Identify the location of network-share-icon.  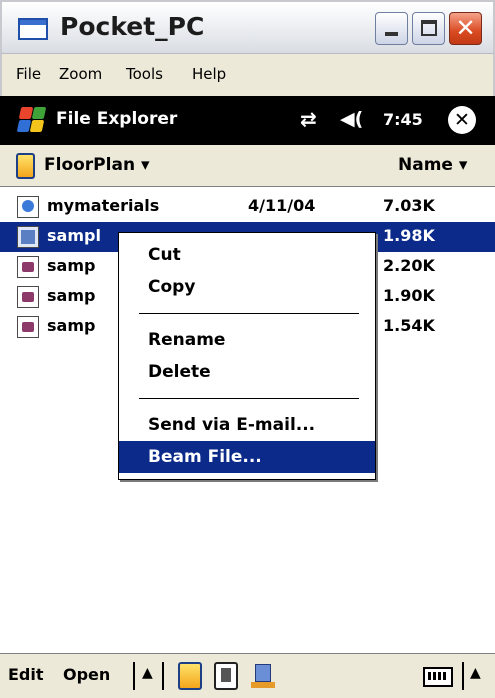
(263, 676).